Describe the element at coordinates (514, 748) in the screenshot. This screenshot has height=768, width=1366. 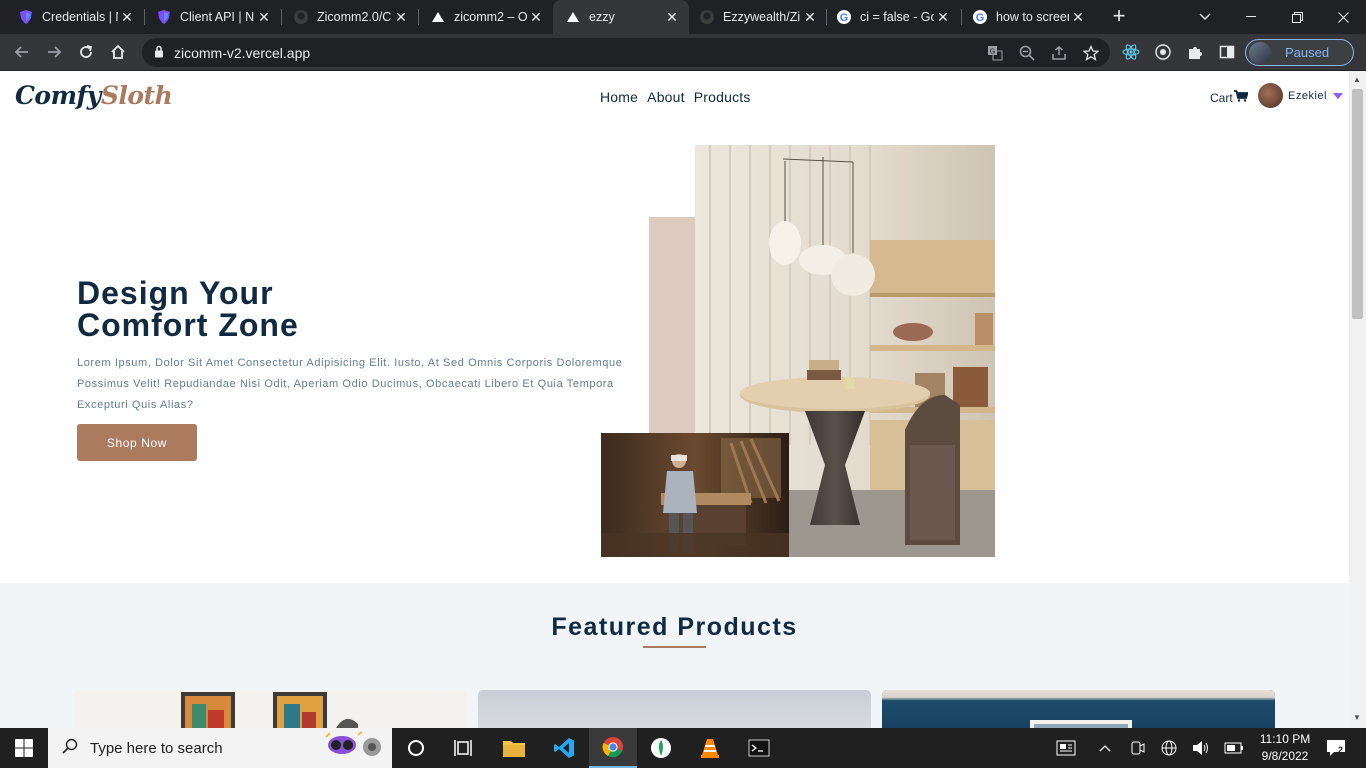
I see `file-explorer-icon` at that location.